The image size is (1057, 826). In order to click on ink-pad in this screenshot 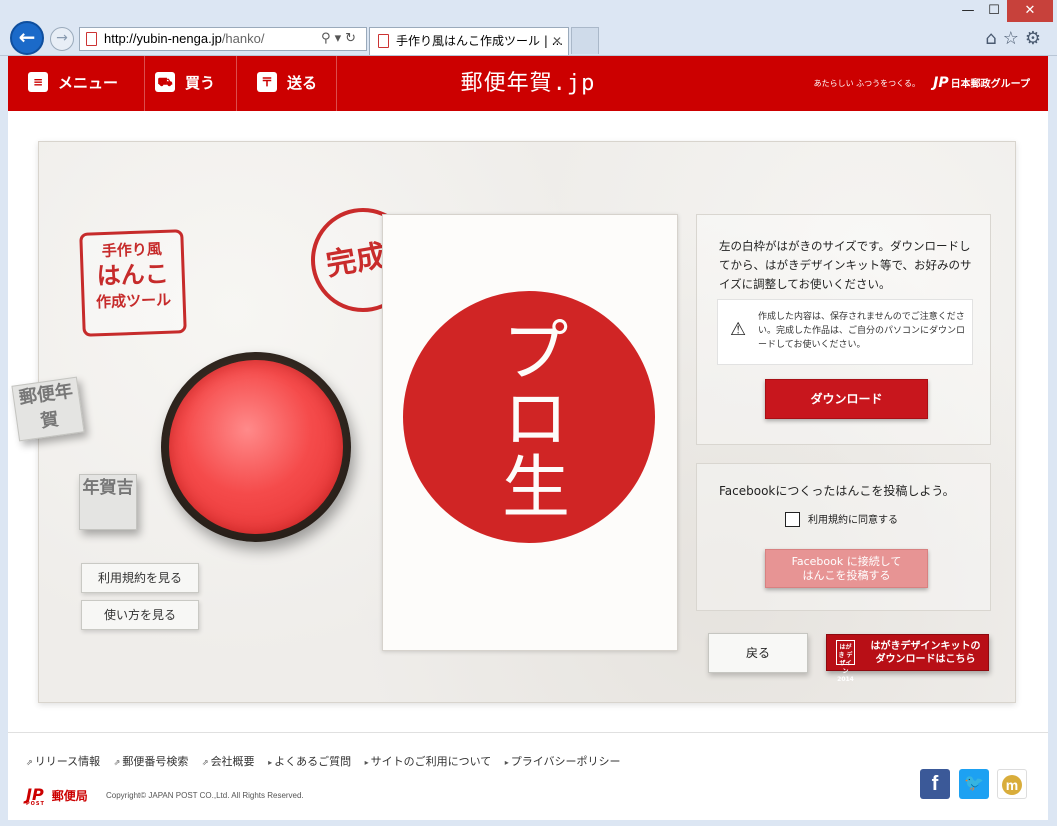, I will do `click(256, 447)`.